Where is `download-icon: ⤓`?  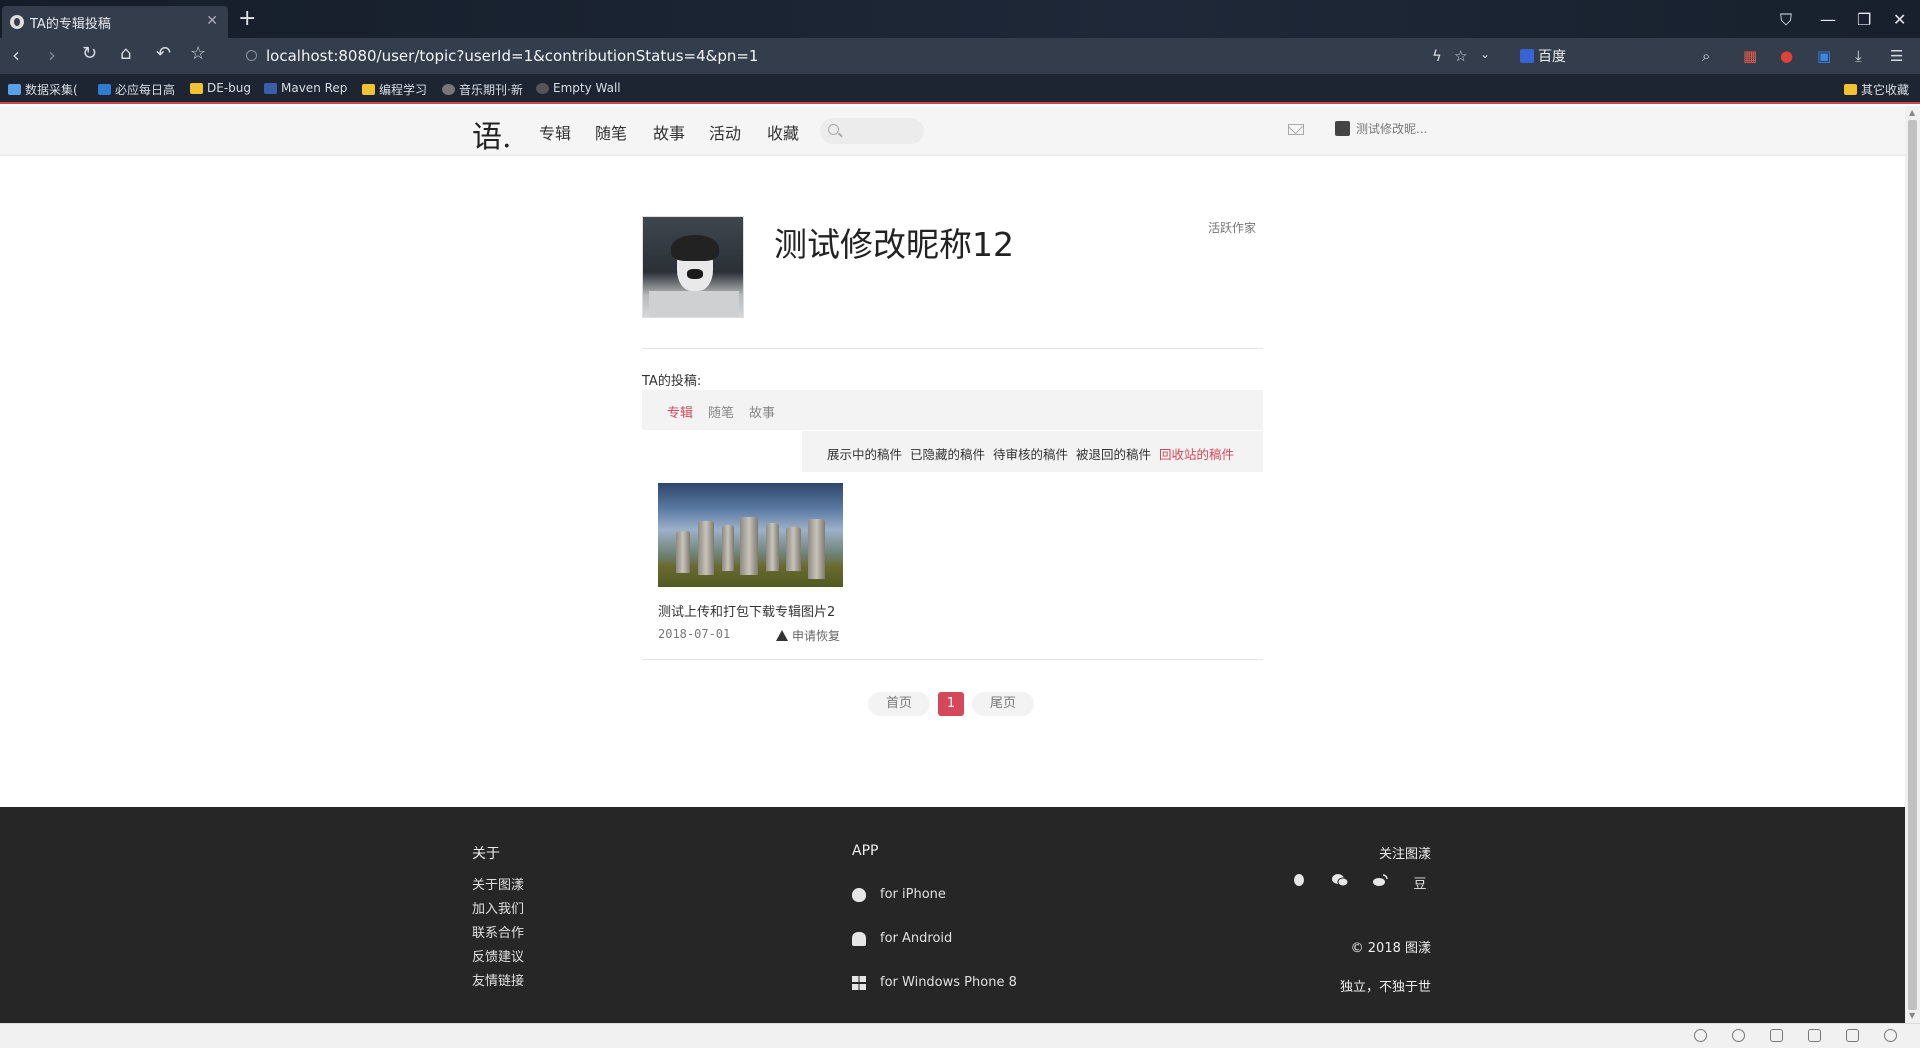 download-icon: ⤓ is located at coordinates (1858, 56).